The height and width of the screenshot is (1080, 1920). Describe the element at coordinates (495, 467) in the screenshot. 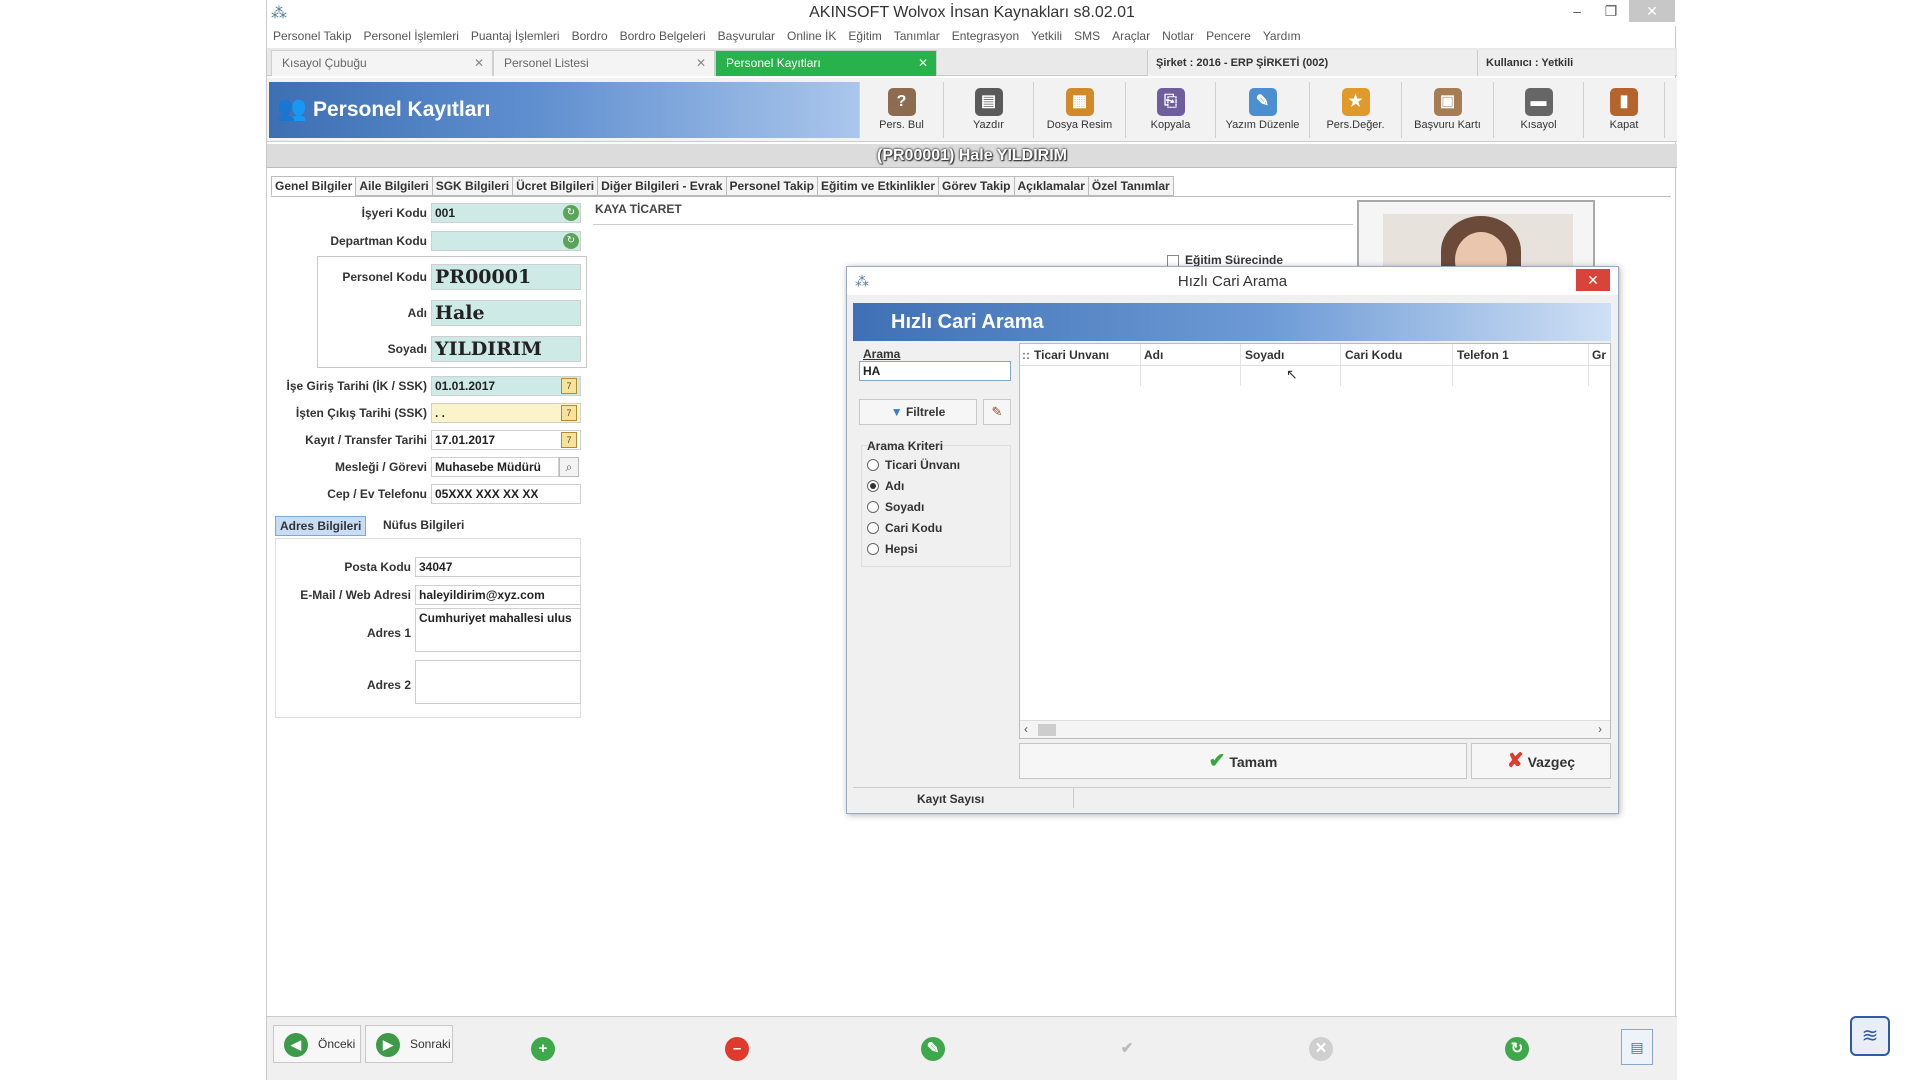

I see `meslegi-field: Muhasebe Müdürü` at that location.